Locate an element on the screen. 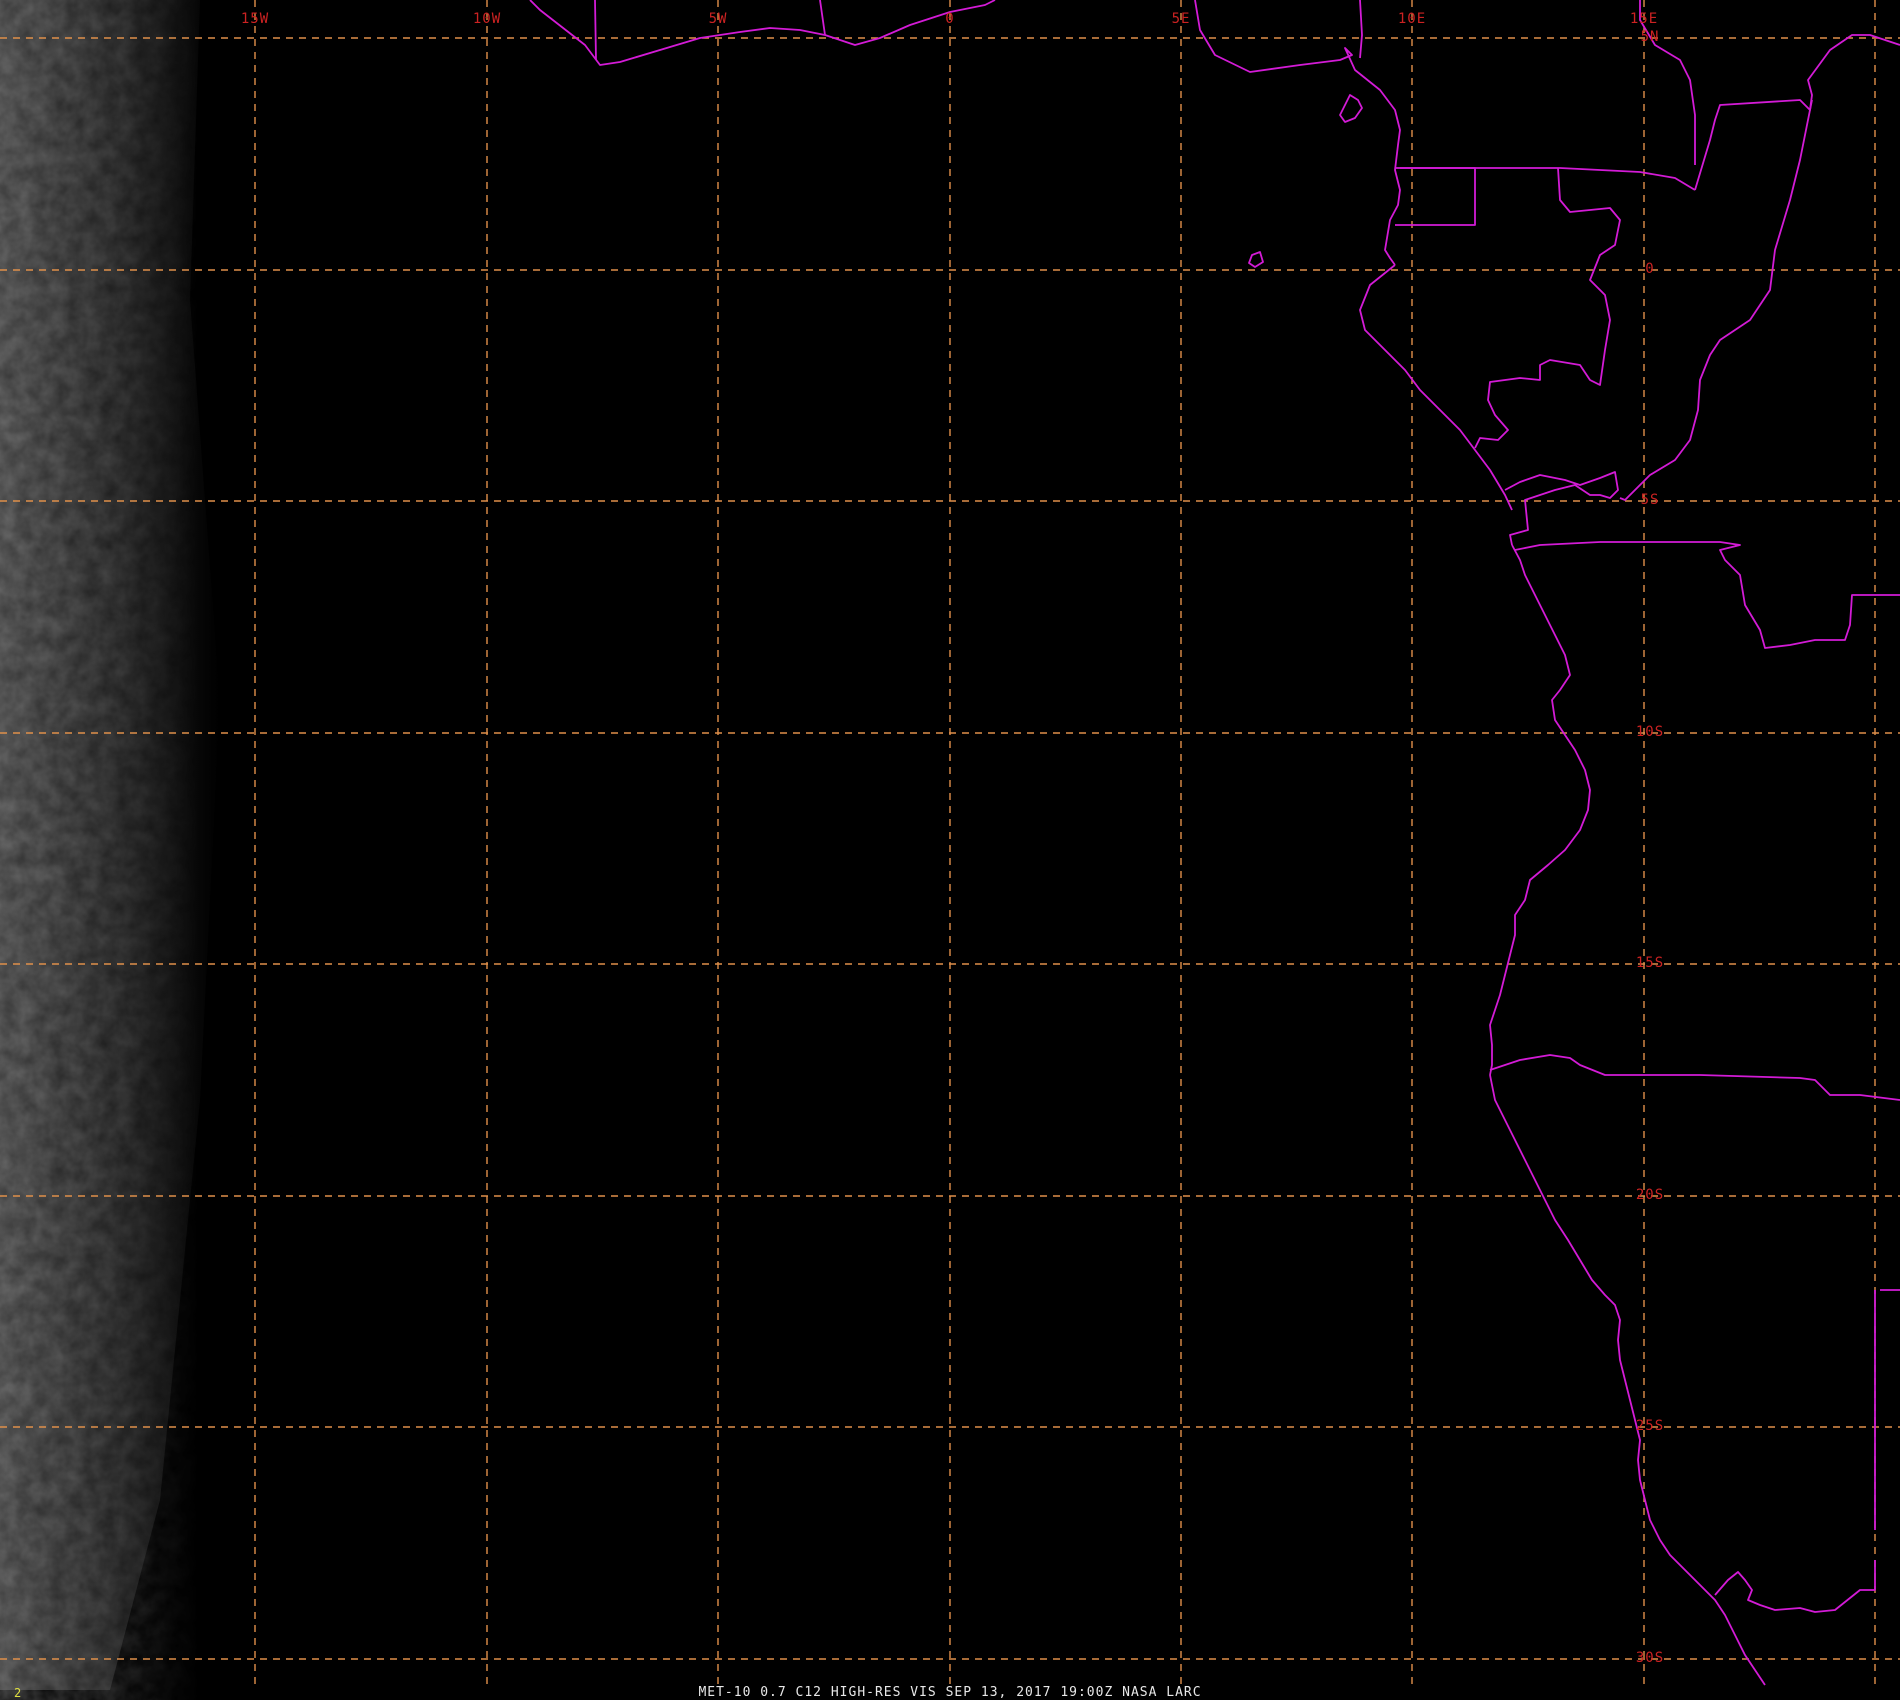  longitude-label: 10W is located at coordinates (487, 19).